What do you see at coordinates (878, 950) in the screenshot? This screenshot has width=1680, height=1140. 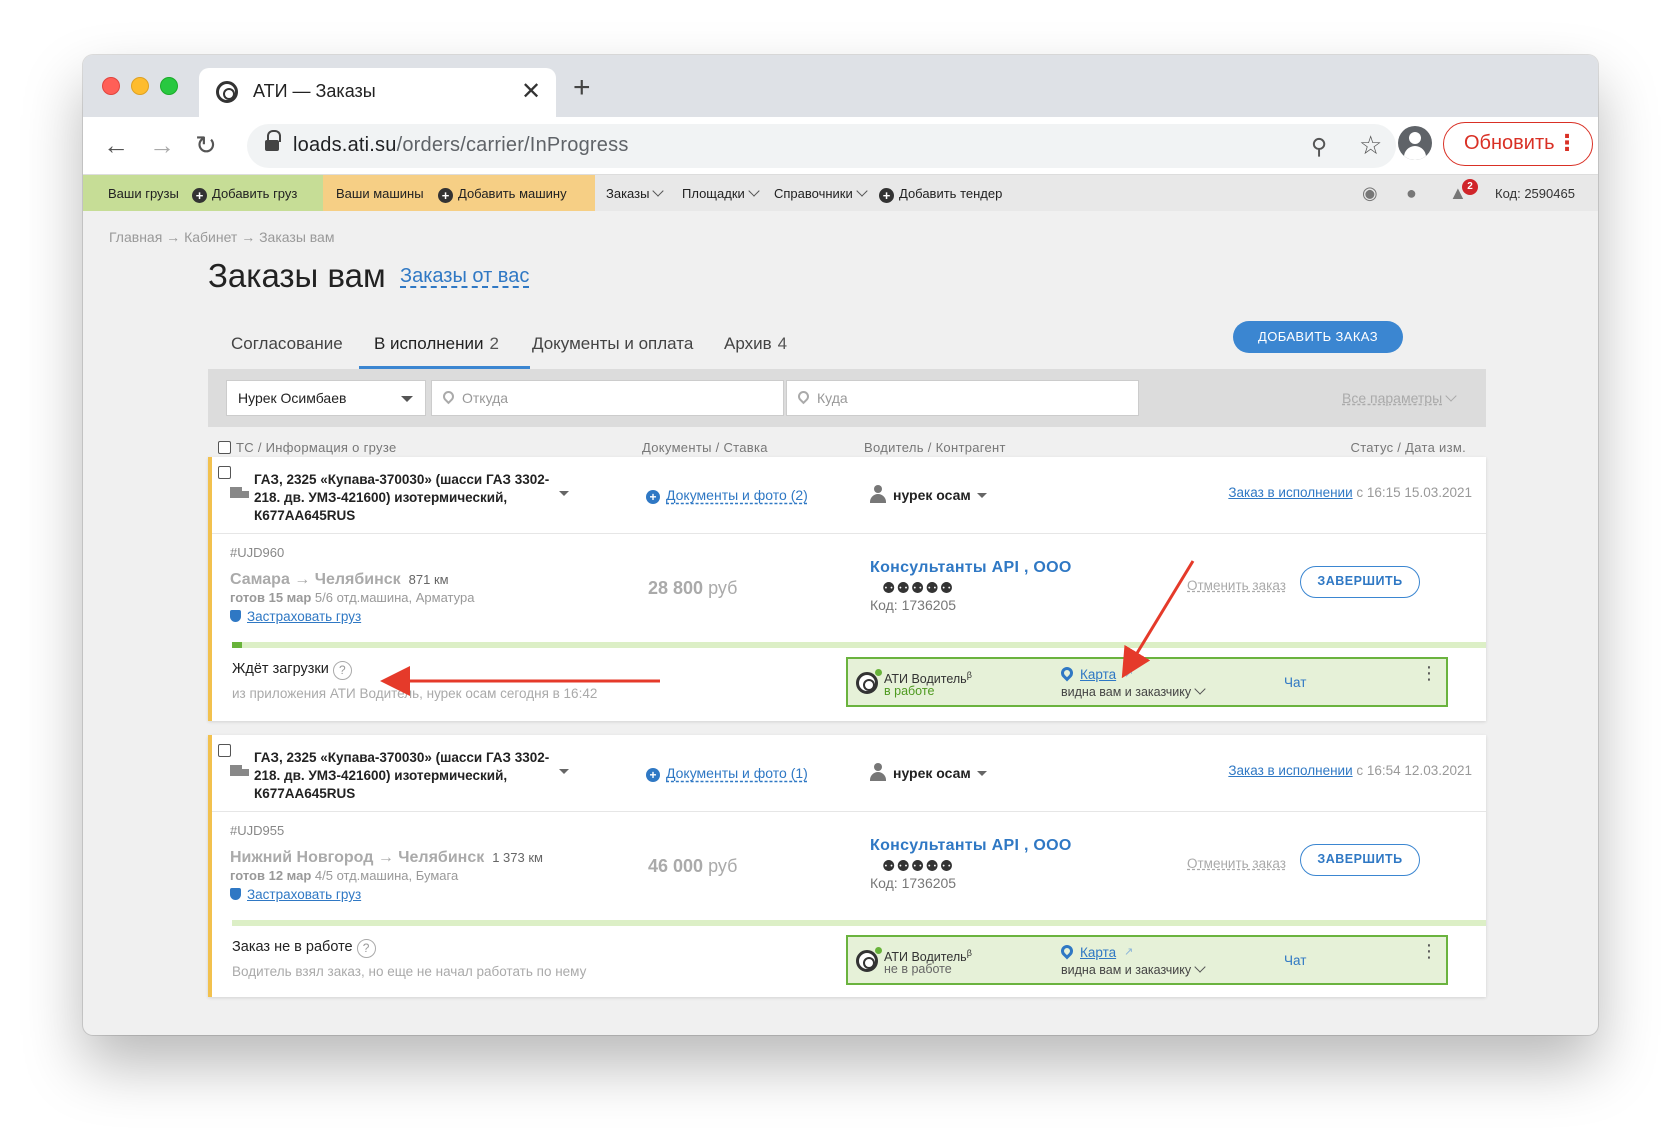 I see `online-status-dot` at bounding box center [878, 950].